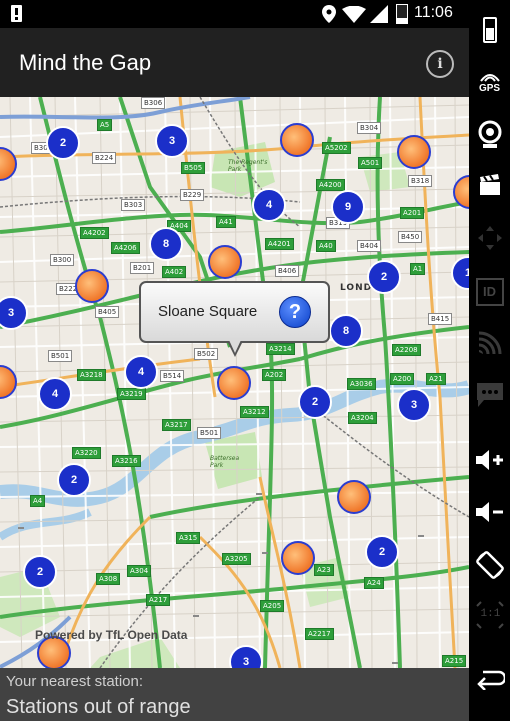 The height and width of the screenshot is (721, 510). What do you see at coordinates (361, 384) in the screenshot?
I see `road-label: A3036` at bounding box center [361, 384].